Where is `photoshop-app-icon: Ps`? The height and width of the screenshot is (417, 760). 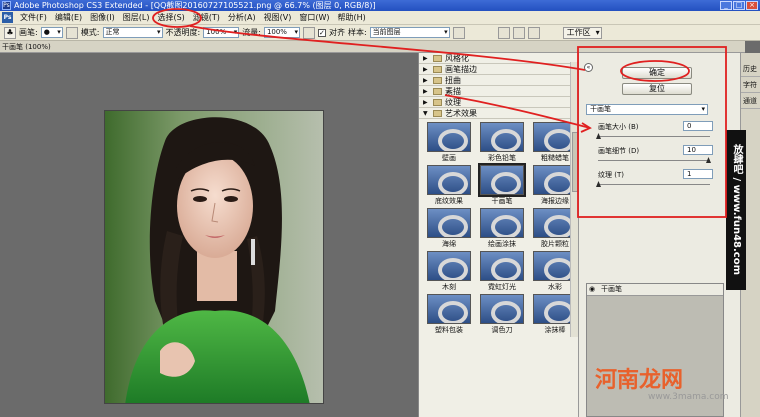
photoshop-app-icon: Ps is located at coordinates (6, 5).